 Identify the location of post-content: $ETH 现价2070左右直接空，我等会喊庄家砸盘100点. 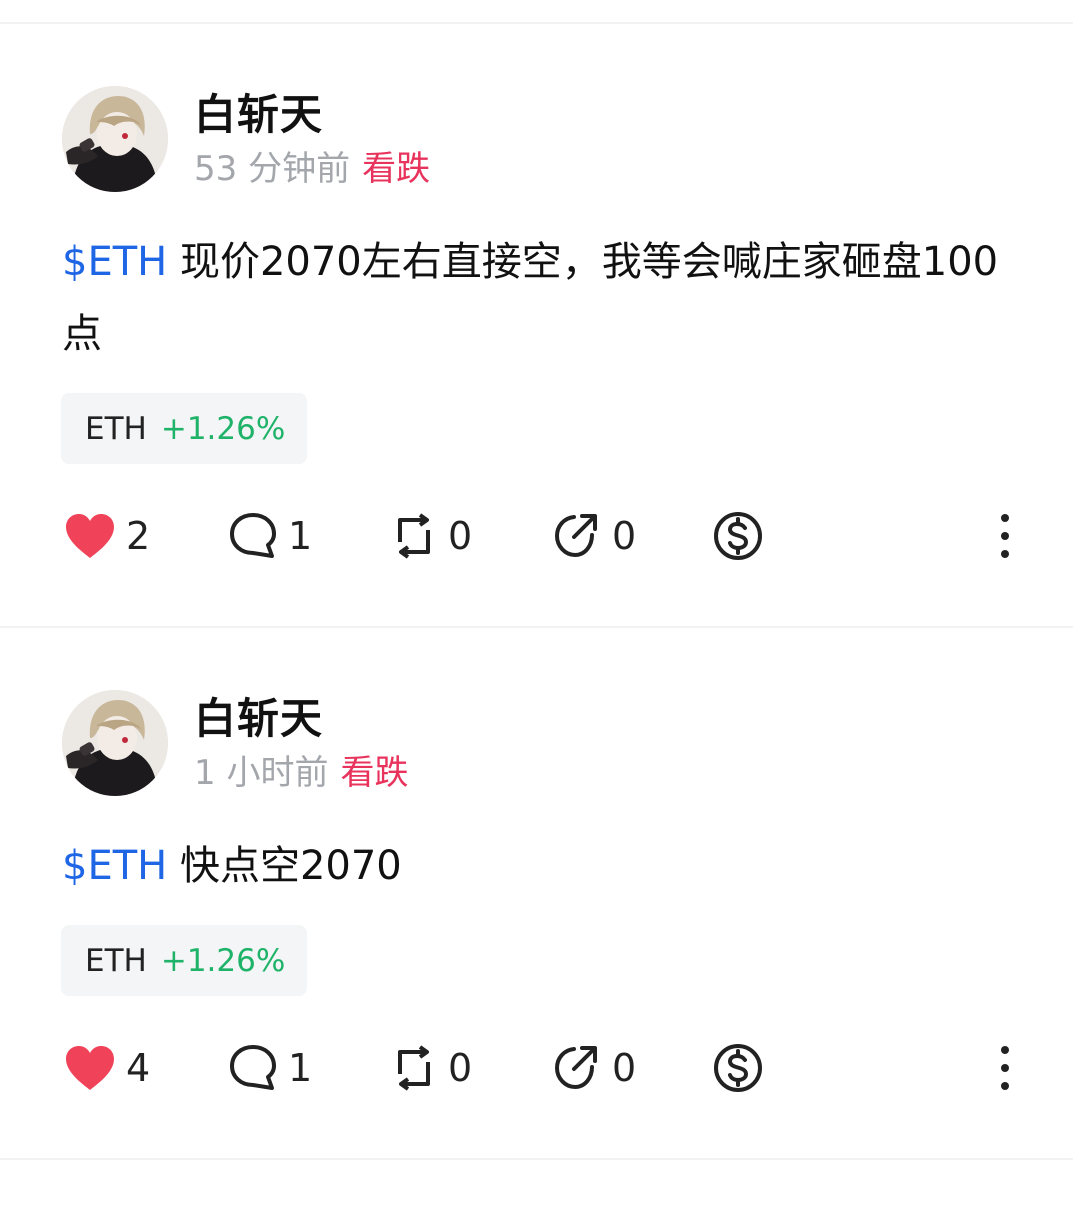
(542, 298).